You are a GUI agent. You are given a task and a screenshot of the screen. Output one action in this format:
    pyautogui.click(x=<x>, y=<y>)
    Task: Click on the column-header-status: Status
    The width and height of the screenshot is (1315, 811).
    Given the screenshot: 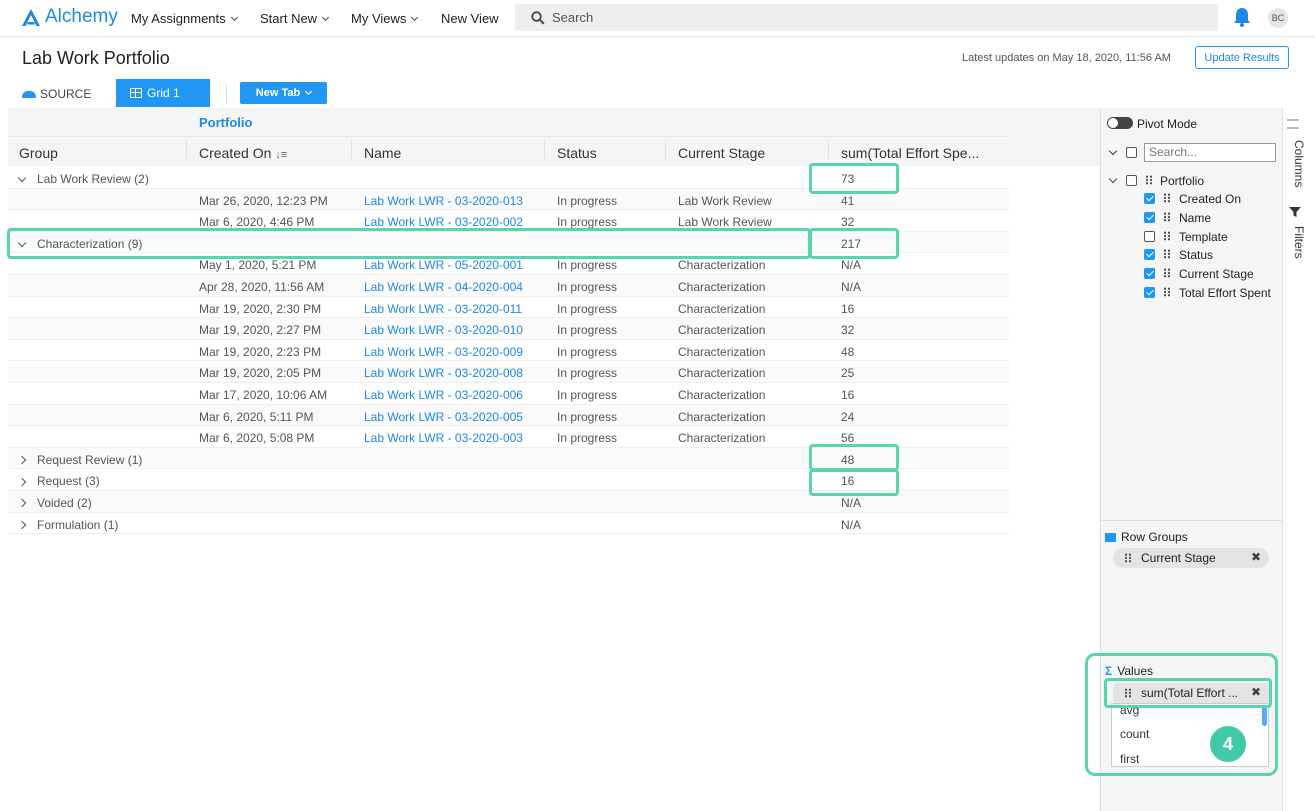 What is the action you would take?
    pyautogui.click(x=577, y=153)
    